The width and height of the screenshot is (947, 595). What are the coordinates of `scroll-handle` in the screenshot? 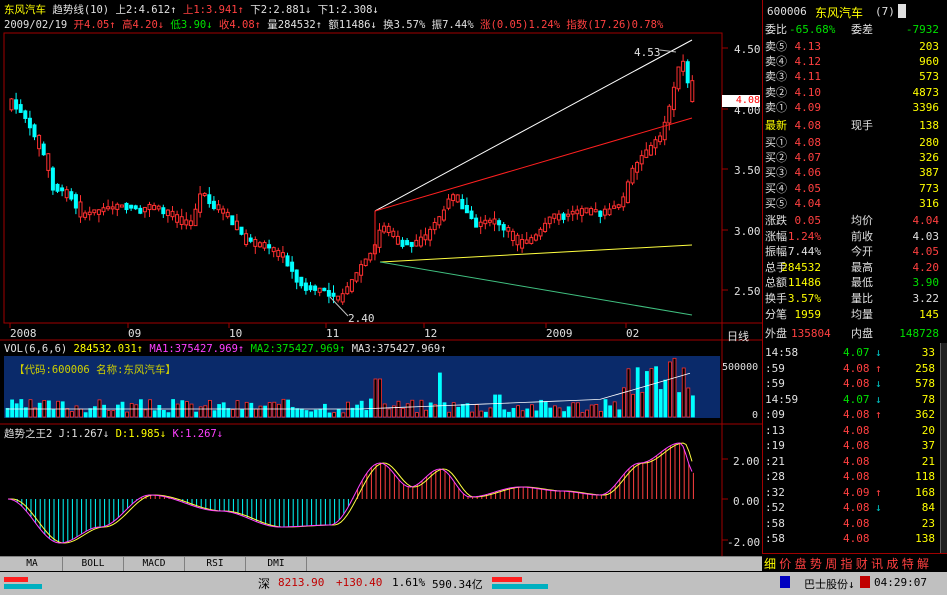 It's located at (902, 11).